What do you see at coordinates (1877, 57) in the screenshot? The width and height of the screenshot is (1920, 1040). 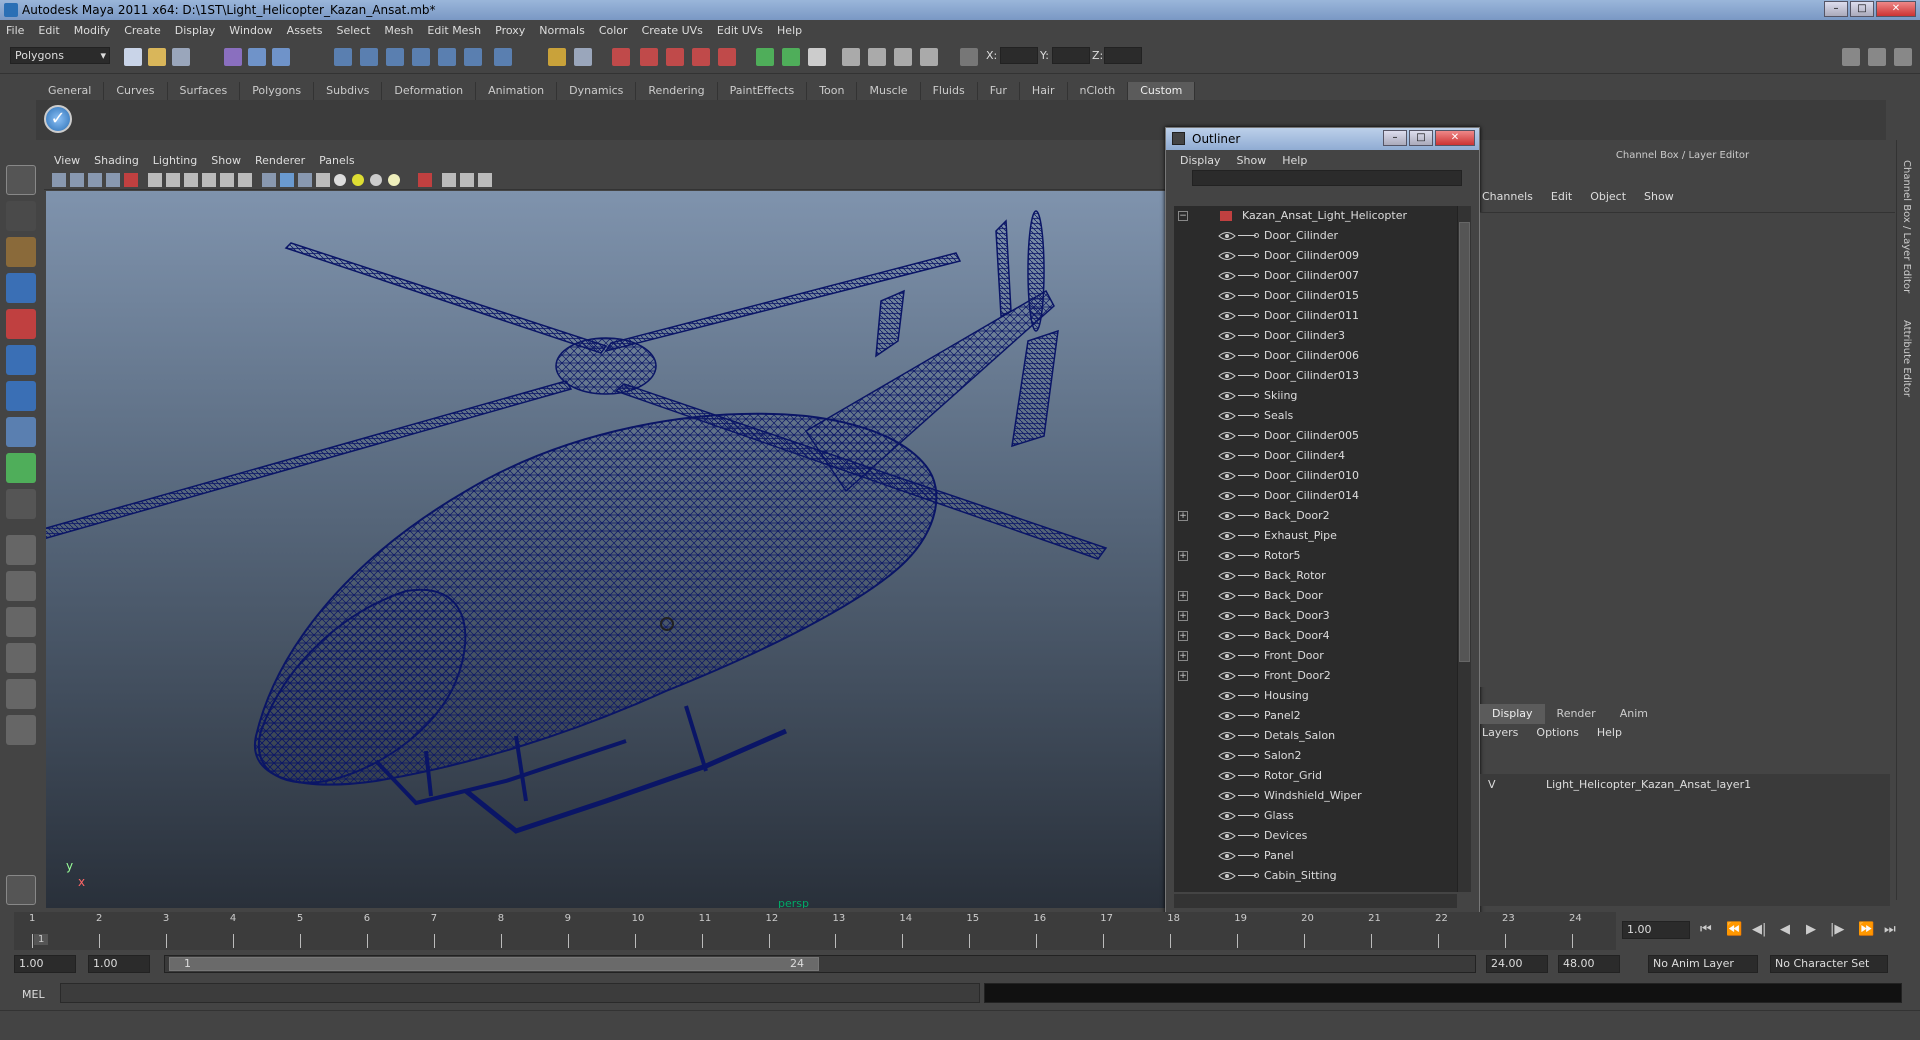 I see `toggle-toolbox-icon` at bounding box center [1877, 57].